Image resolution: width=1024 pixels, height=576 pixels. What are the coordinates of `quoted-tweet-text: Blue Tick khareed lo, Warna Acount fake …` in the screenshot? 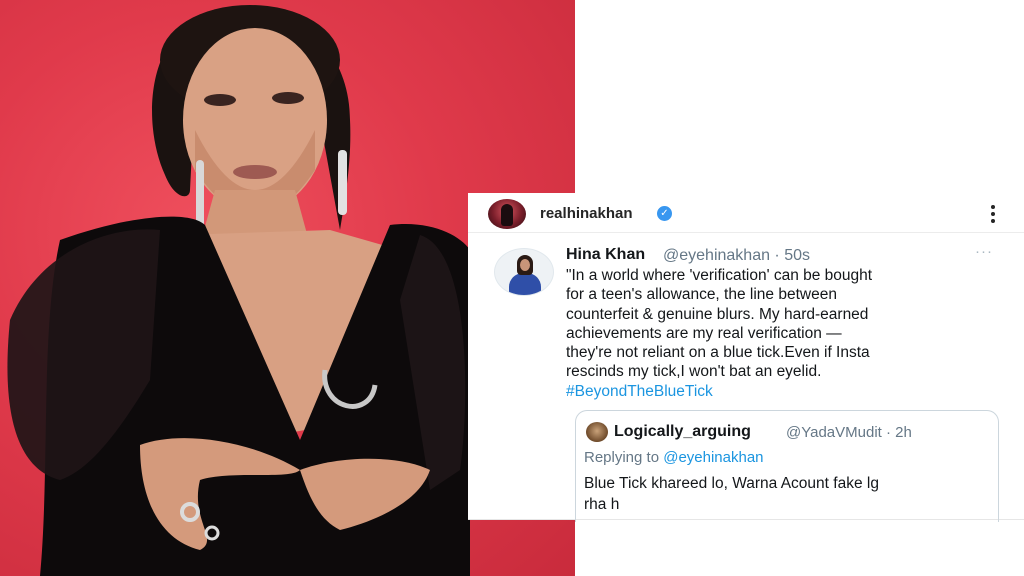 It's located at (786, 494).